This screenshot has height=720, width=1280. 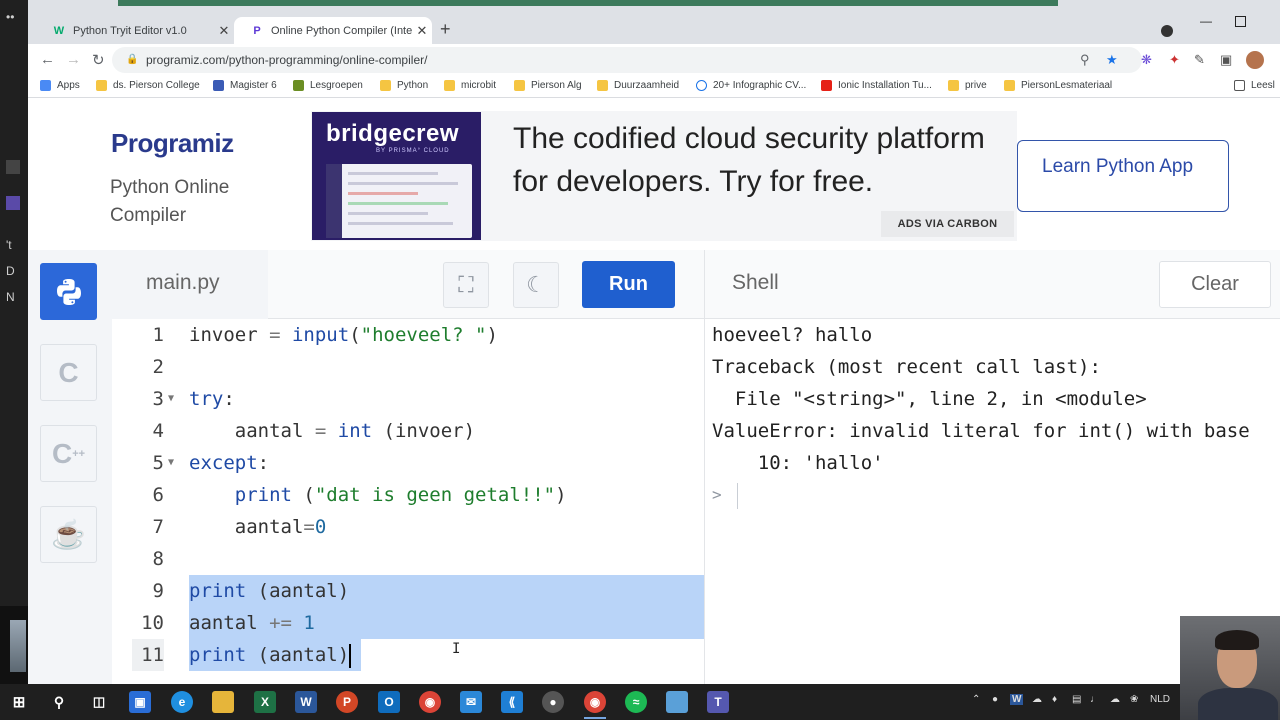 What do you see at coordinates (1226, 60) in the screenshot?
I see `cast-icon: ▣` at bounding box center [1226, 60].